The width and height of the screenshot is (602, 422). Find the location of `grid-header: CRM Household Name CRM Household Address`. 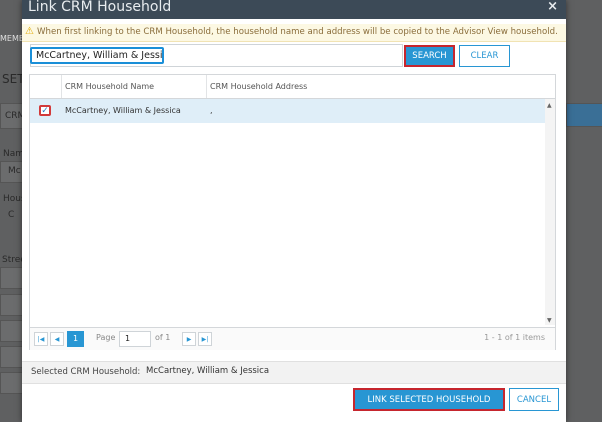

grid-header: CRM Household Name CRM Household Address is located at coordinates (292, 87).